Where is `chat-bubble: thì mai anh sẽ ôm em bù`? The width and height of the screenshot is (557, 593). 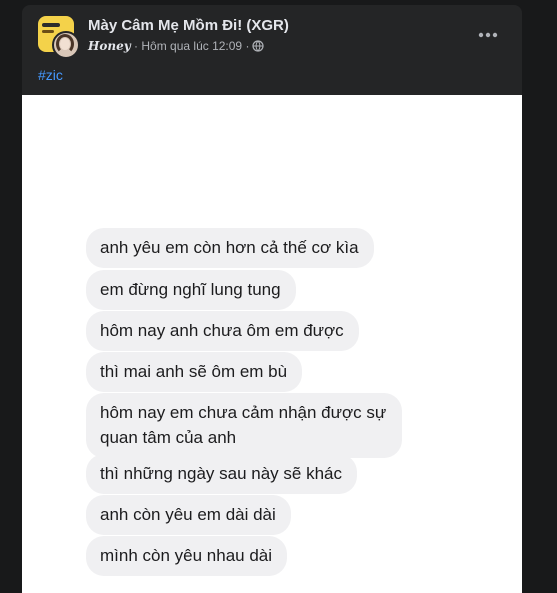 chat-bubble: thì mai anh sẽ ôm em bù is located at coordinates (194, 372).